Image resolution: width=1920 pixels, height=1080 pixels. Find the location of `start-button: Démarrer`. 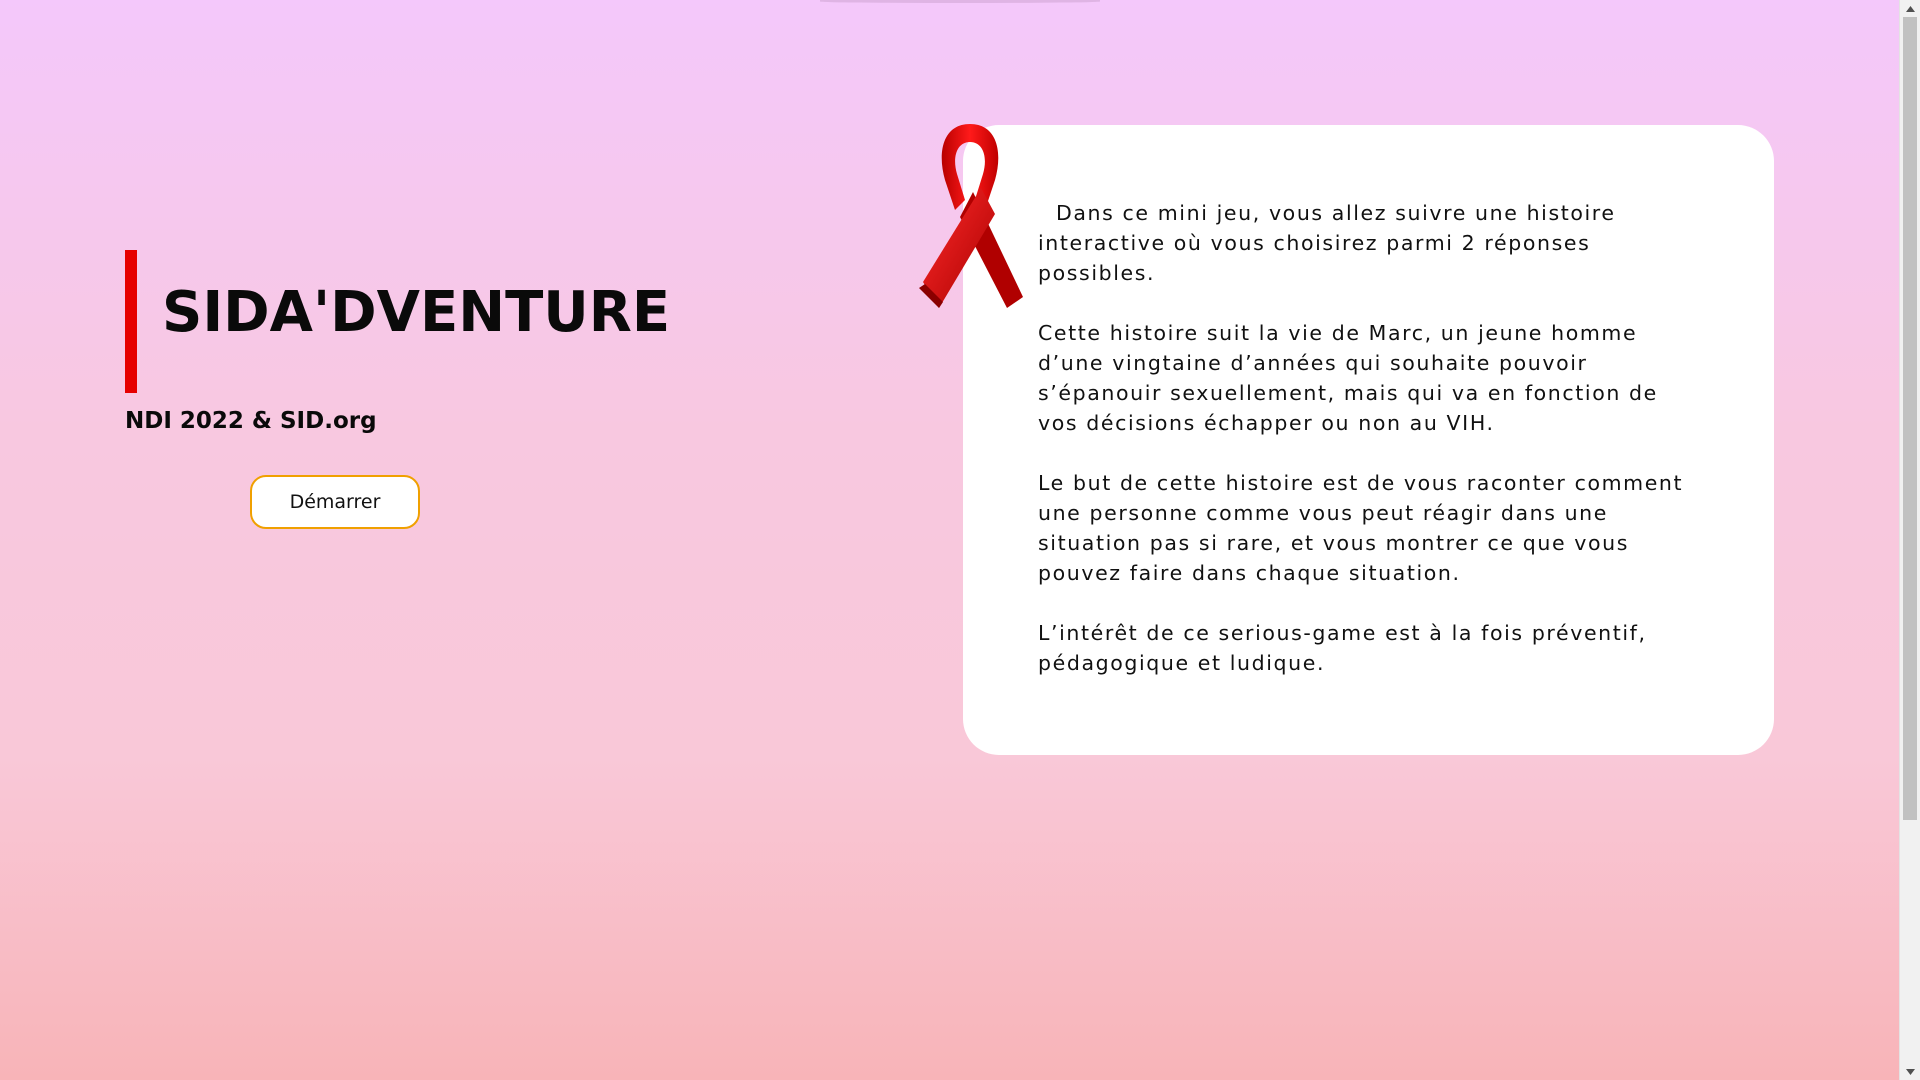

start-button: Démarrer is located at coordinates (335, 502).